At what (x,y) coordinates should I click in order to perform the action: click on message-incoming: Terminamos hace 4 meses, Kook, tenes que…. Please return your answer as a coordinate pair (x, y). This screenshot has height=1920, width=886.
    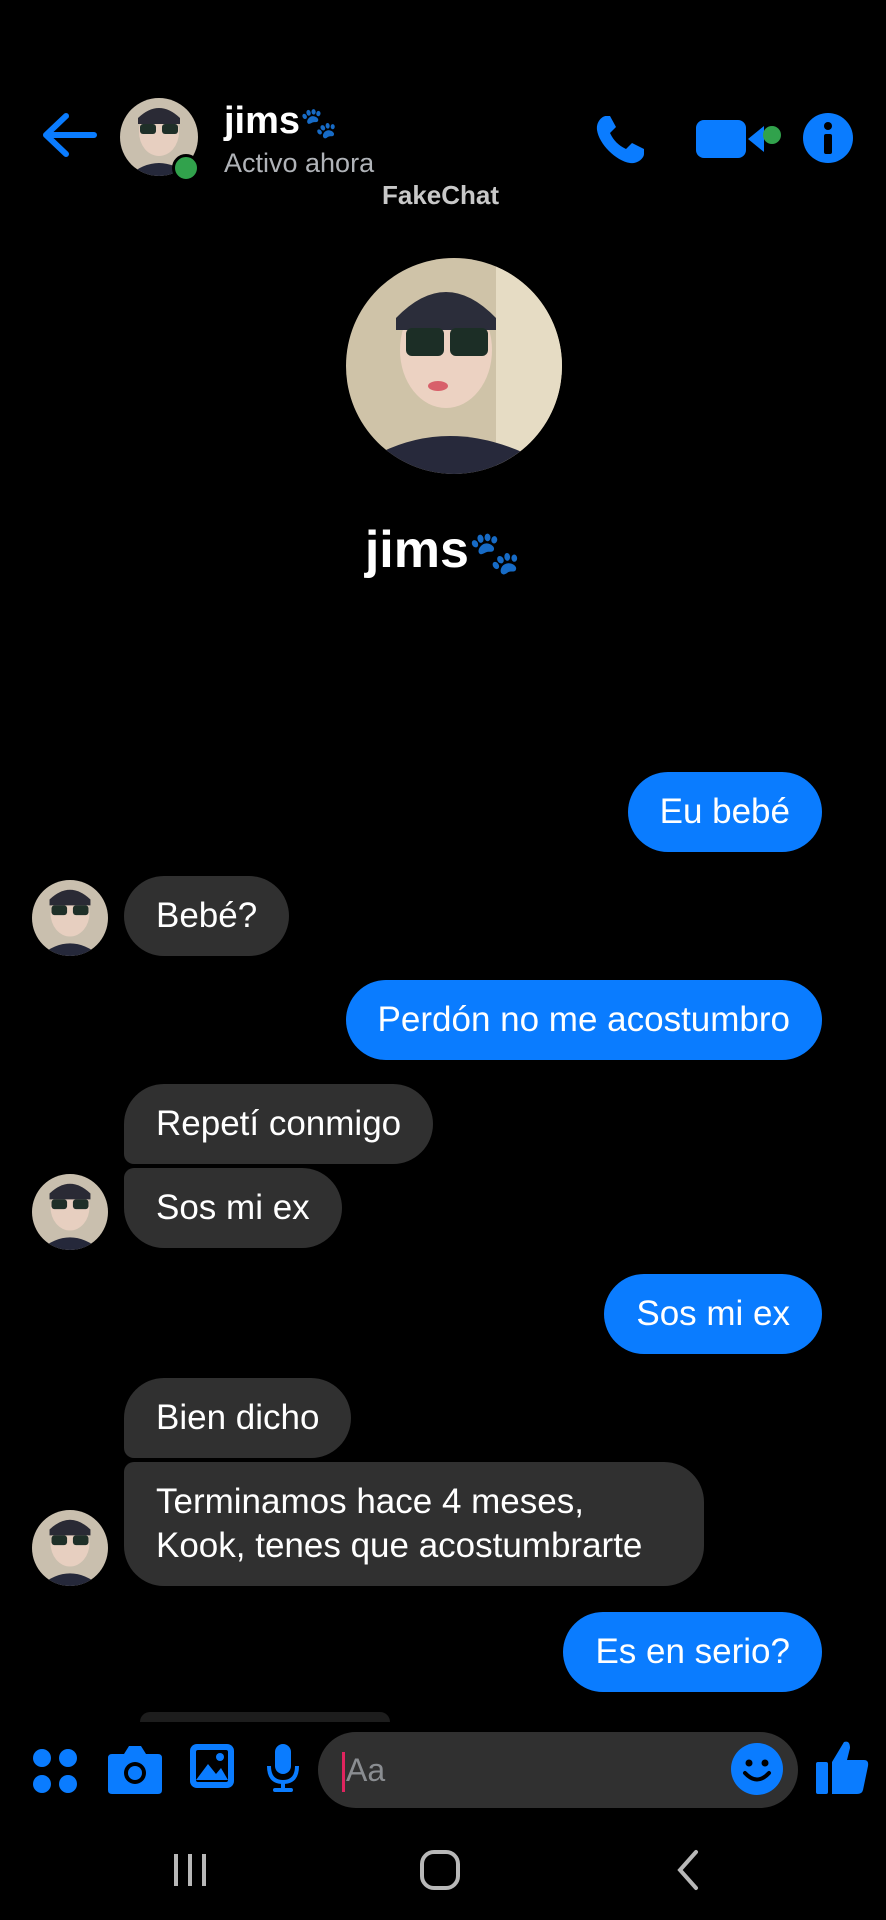
    Looking at the image, I should click on (414, 1524).